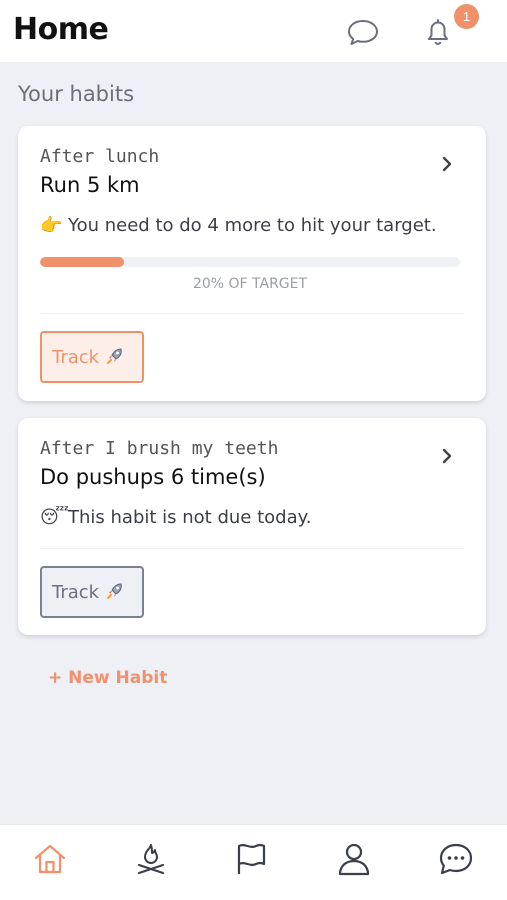 Image resolution: width=507 pixels, height=900 pixels. I want to click on habit-note: 😴This habit is not due today., so click(175, 517).